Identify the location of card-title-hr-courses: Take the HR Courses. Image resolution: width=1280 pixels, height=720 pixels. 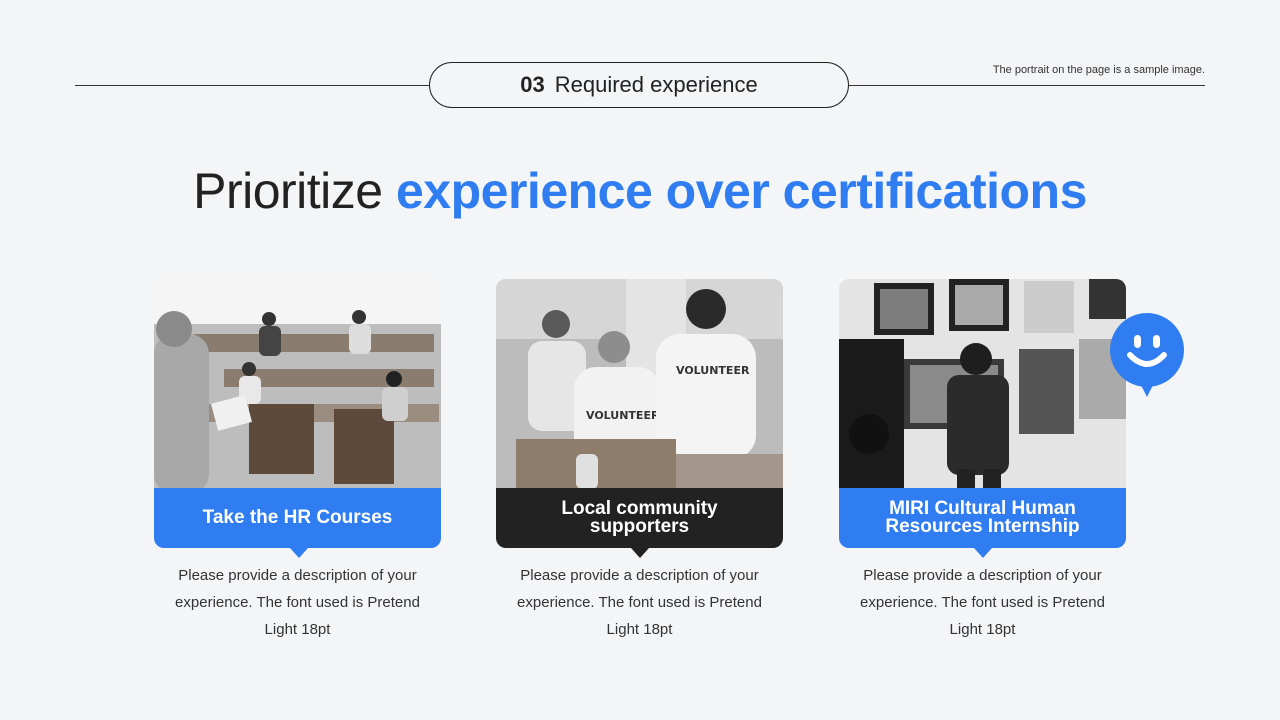
(297, 518).